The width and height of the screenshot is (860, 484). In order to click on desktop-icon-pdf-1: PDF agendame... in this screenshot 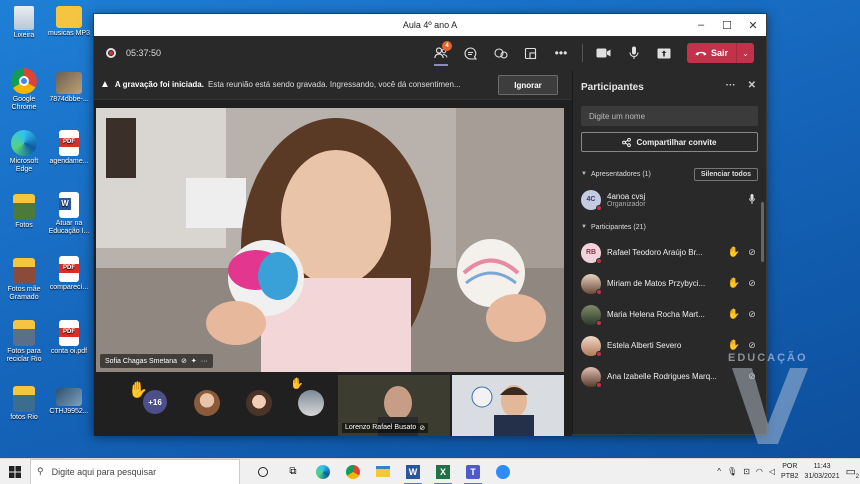, I will do `click(69, 148)`.